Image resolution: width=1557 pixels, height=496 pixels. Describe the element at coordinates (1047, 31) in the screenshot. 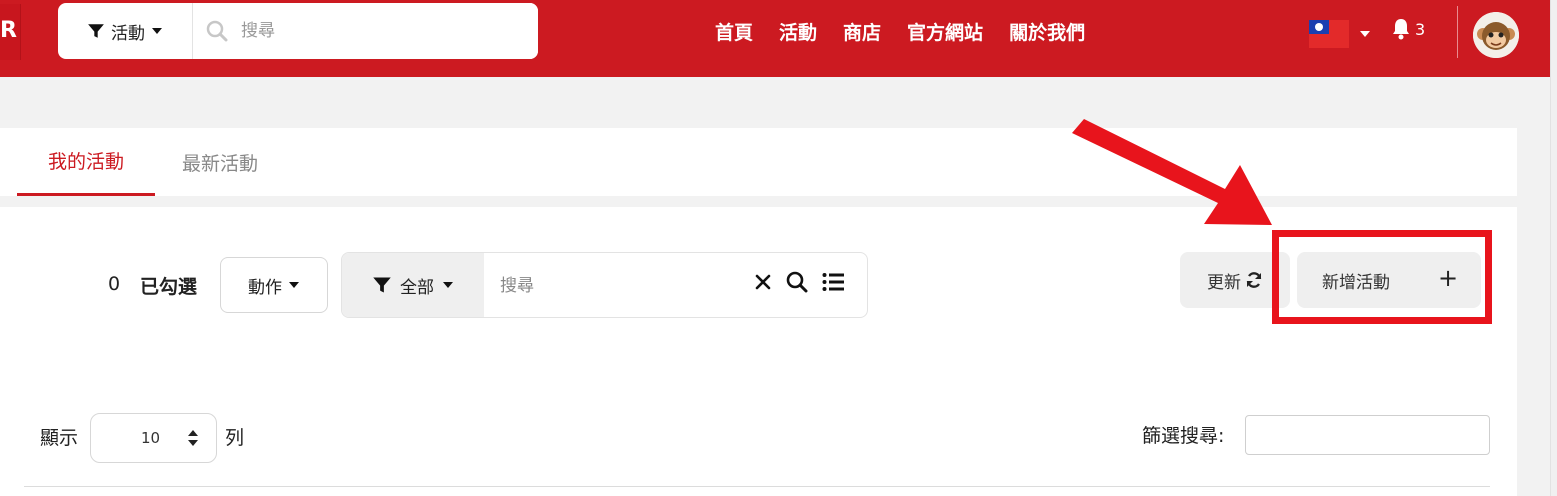

I see `nav-about-us: 關於我們` at that location.